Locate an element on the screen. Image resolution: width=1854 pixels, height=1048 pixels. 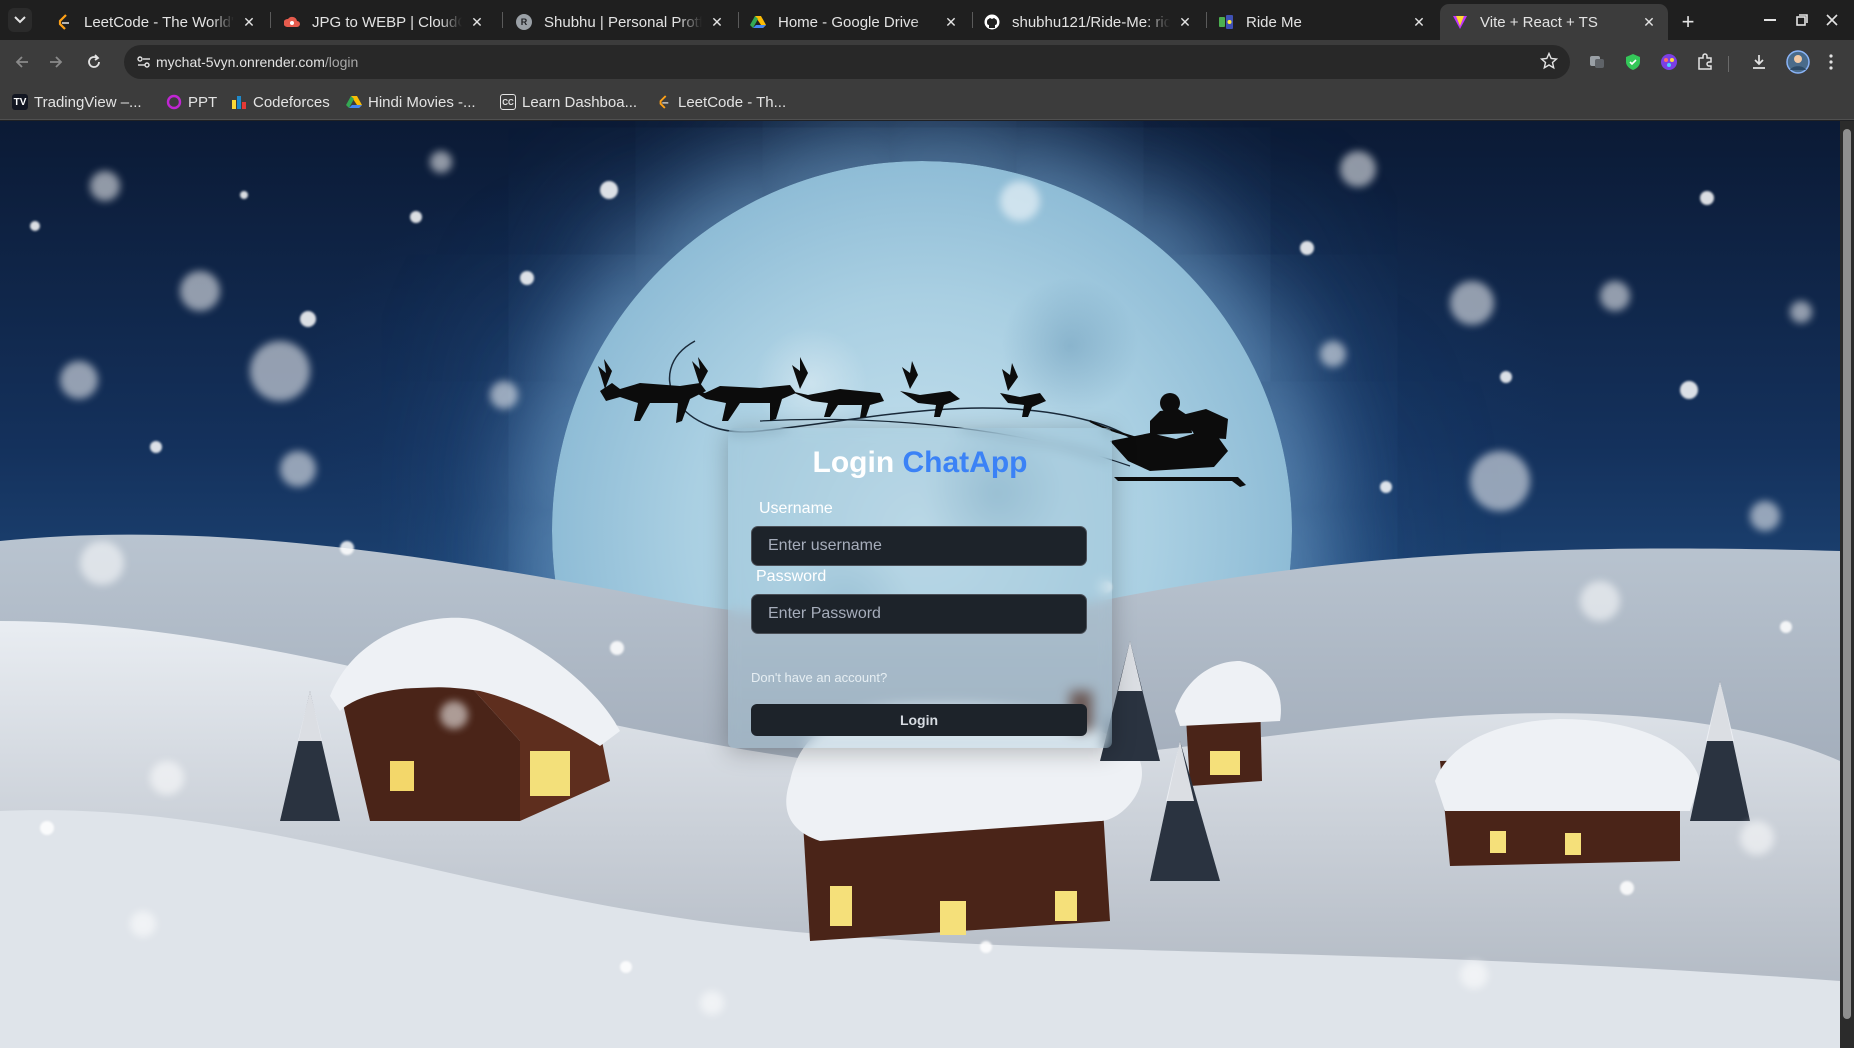
page-scrollbar is located at coordinates (1847, 584).